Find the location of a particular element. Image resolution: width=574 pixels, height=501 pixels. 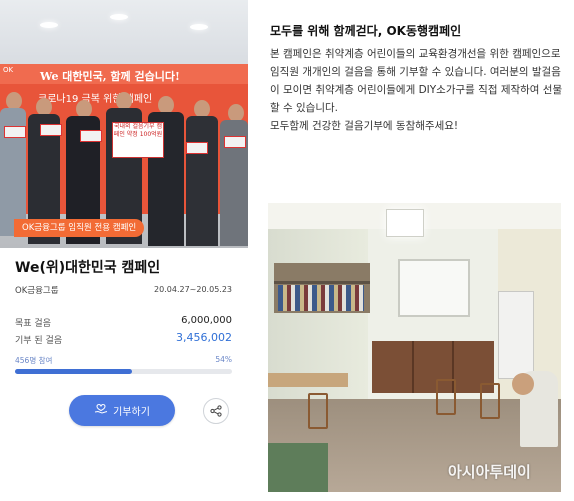

cabinet is located at coordinates (433, 367).